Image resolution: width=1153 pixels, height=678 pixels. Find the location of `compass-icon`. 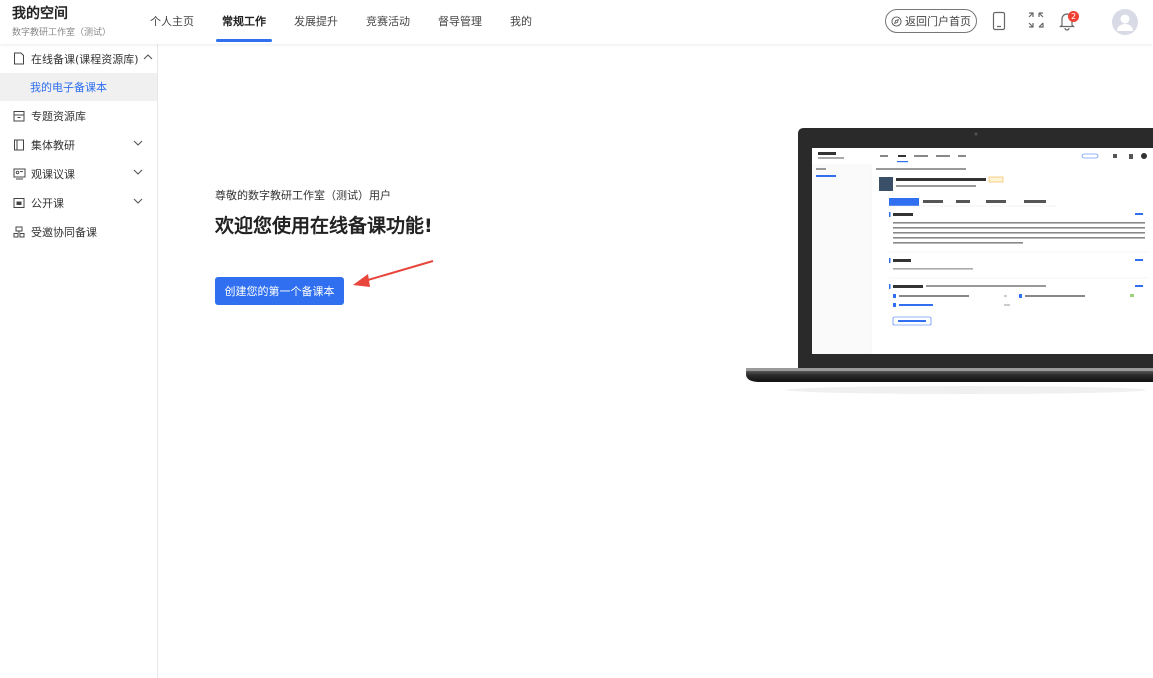

compass-icon is located at coordinates (896, 21).